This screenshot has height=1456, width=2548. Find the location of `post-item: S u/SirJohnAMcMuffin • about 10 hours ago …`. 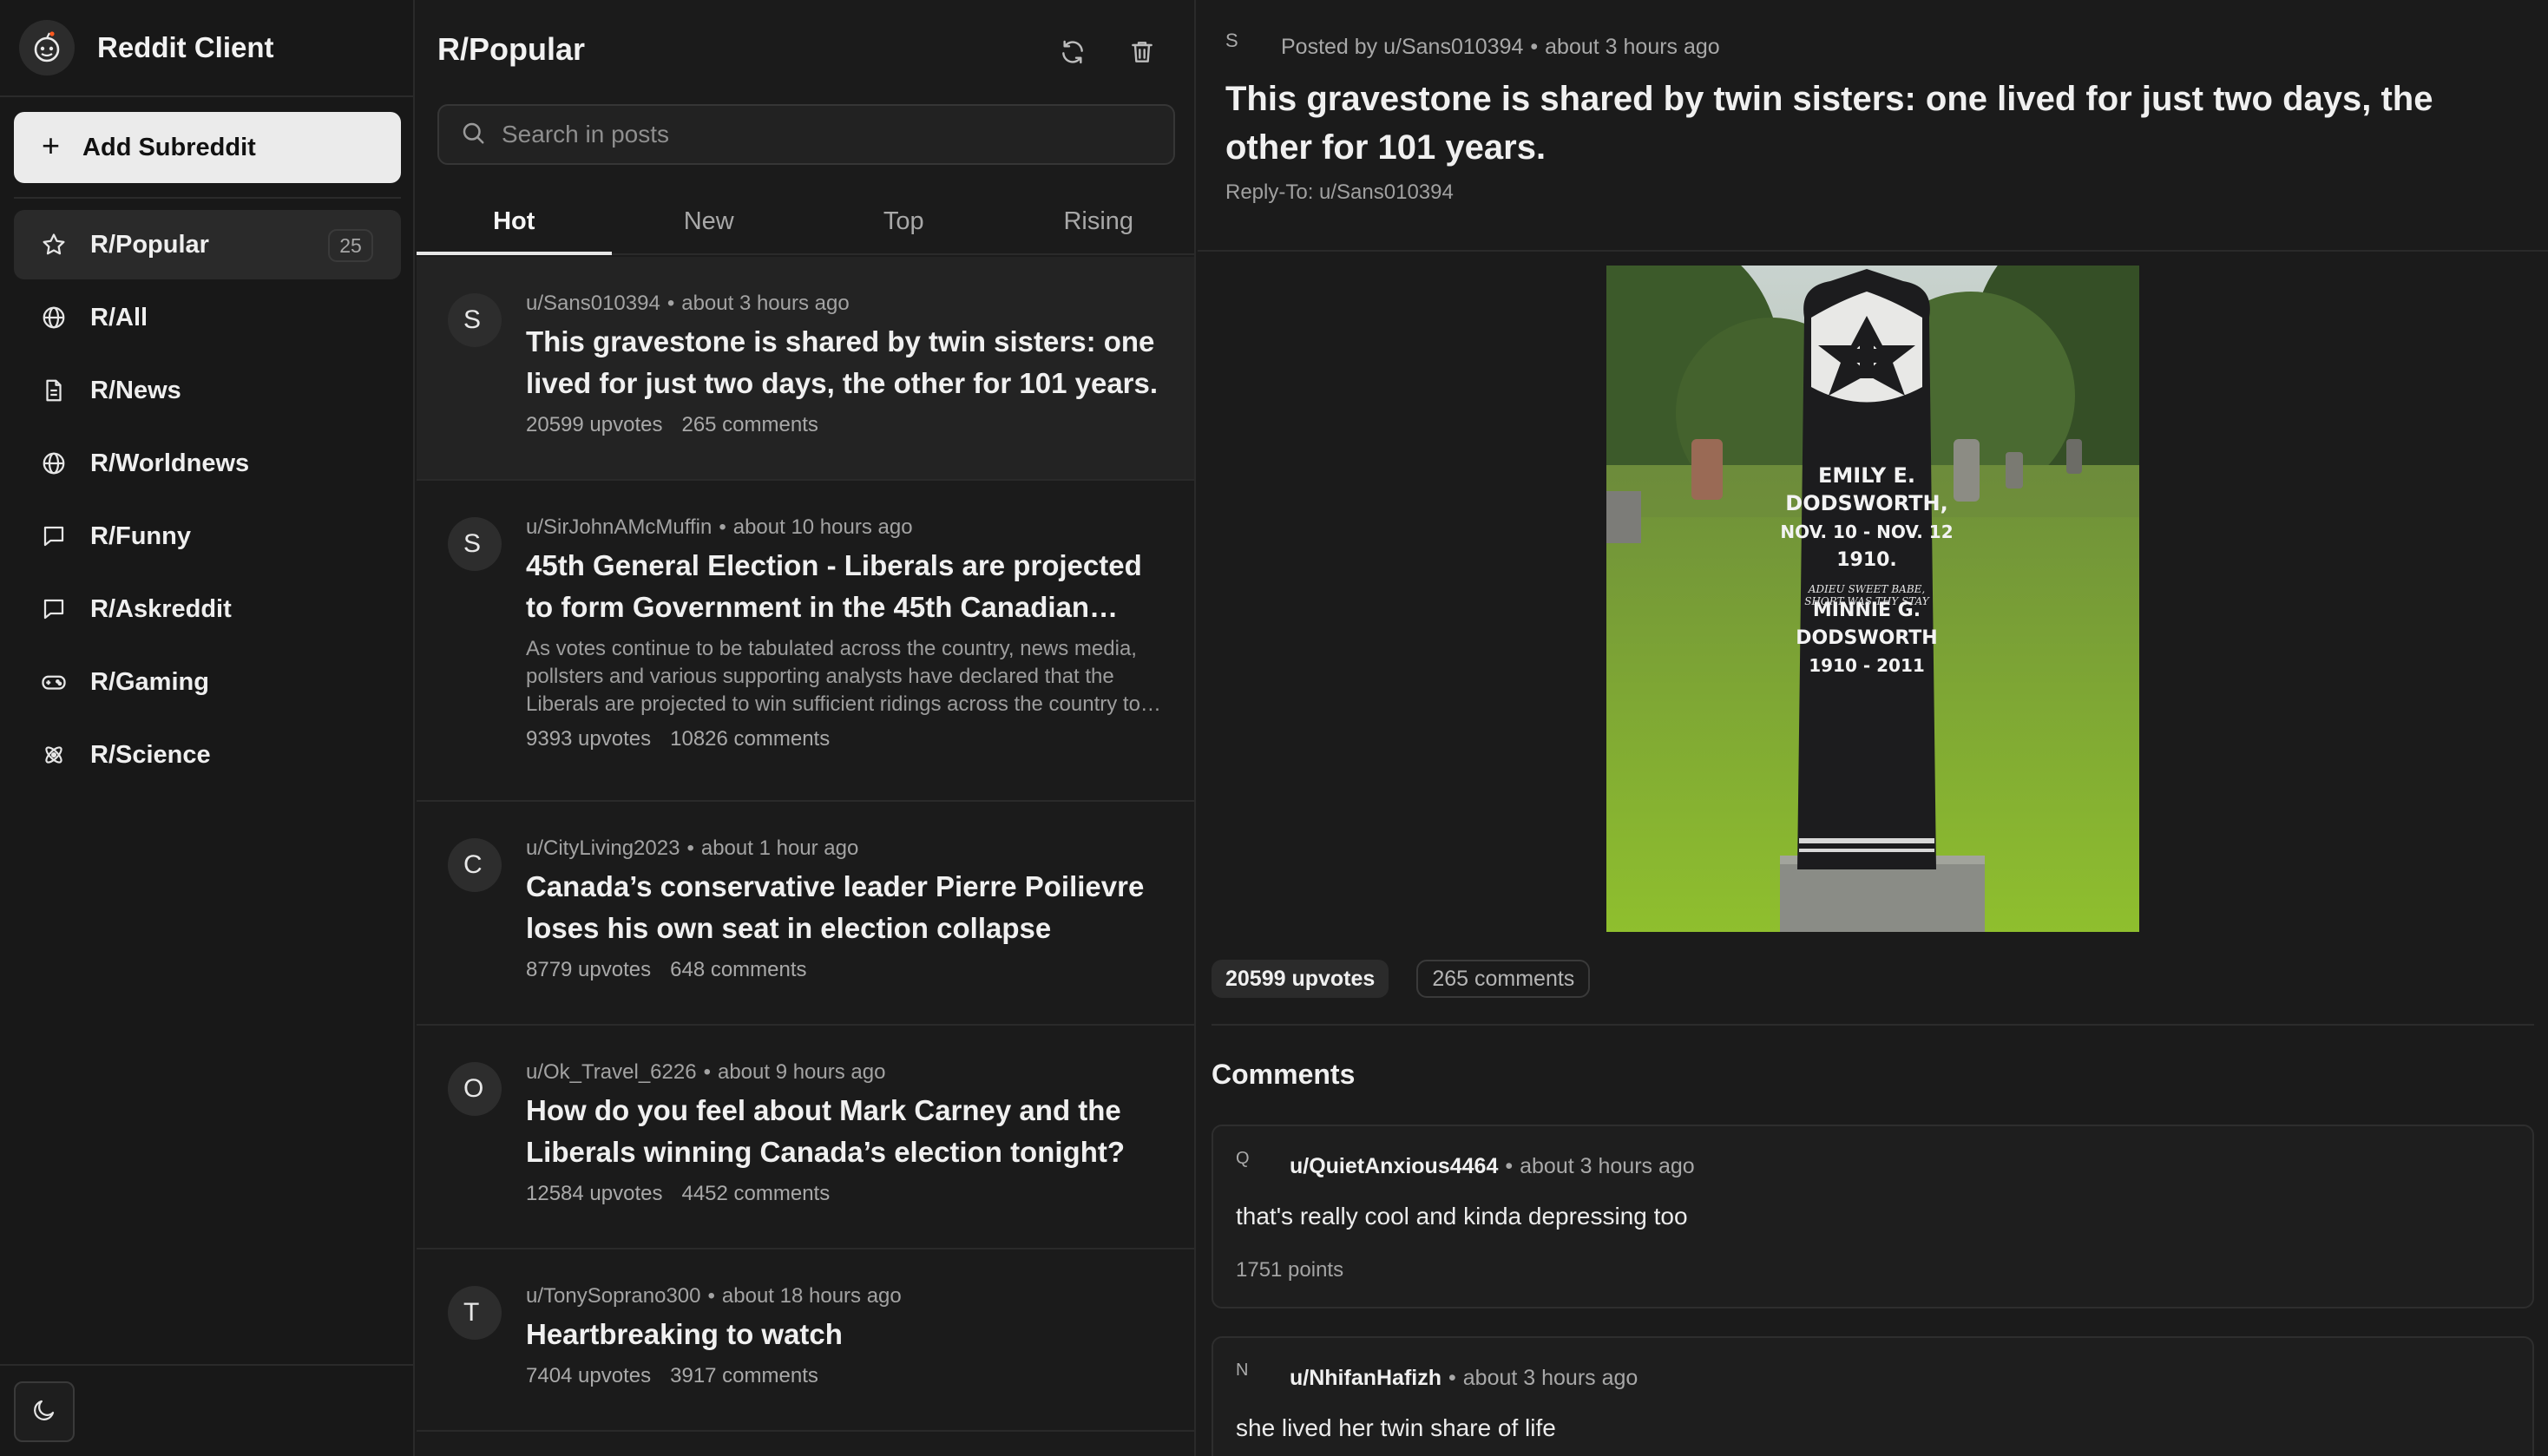

post-item: S u/SirJohnAMcMuffin • about 10 hours ago … is located at coordinates (805, 641).